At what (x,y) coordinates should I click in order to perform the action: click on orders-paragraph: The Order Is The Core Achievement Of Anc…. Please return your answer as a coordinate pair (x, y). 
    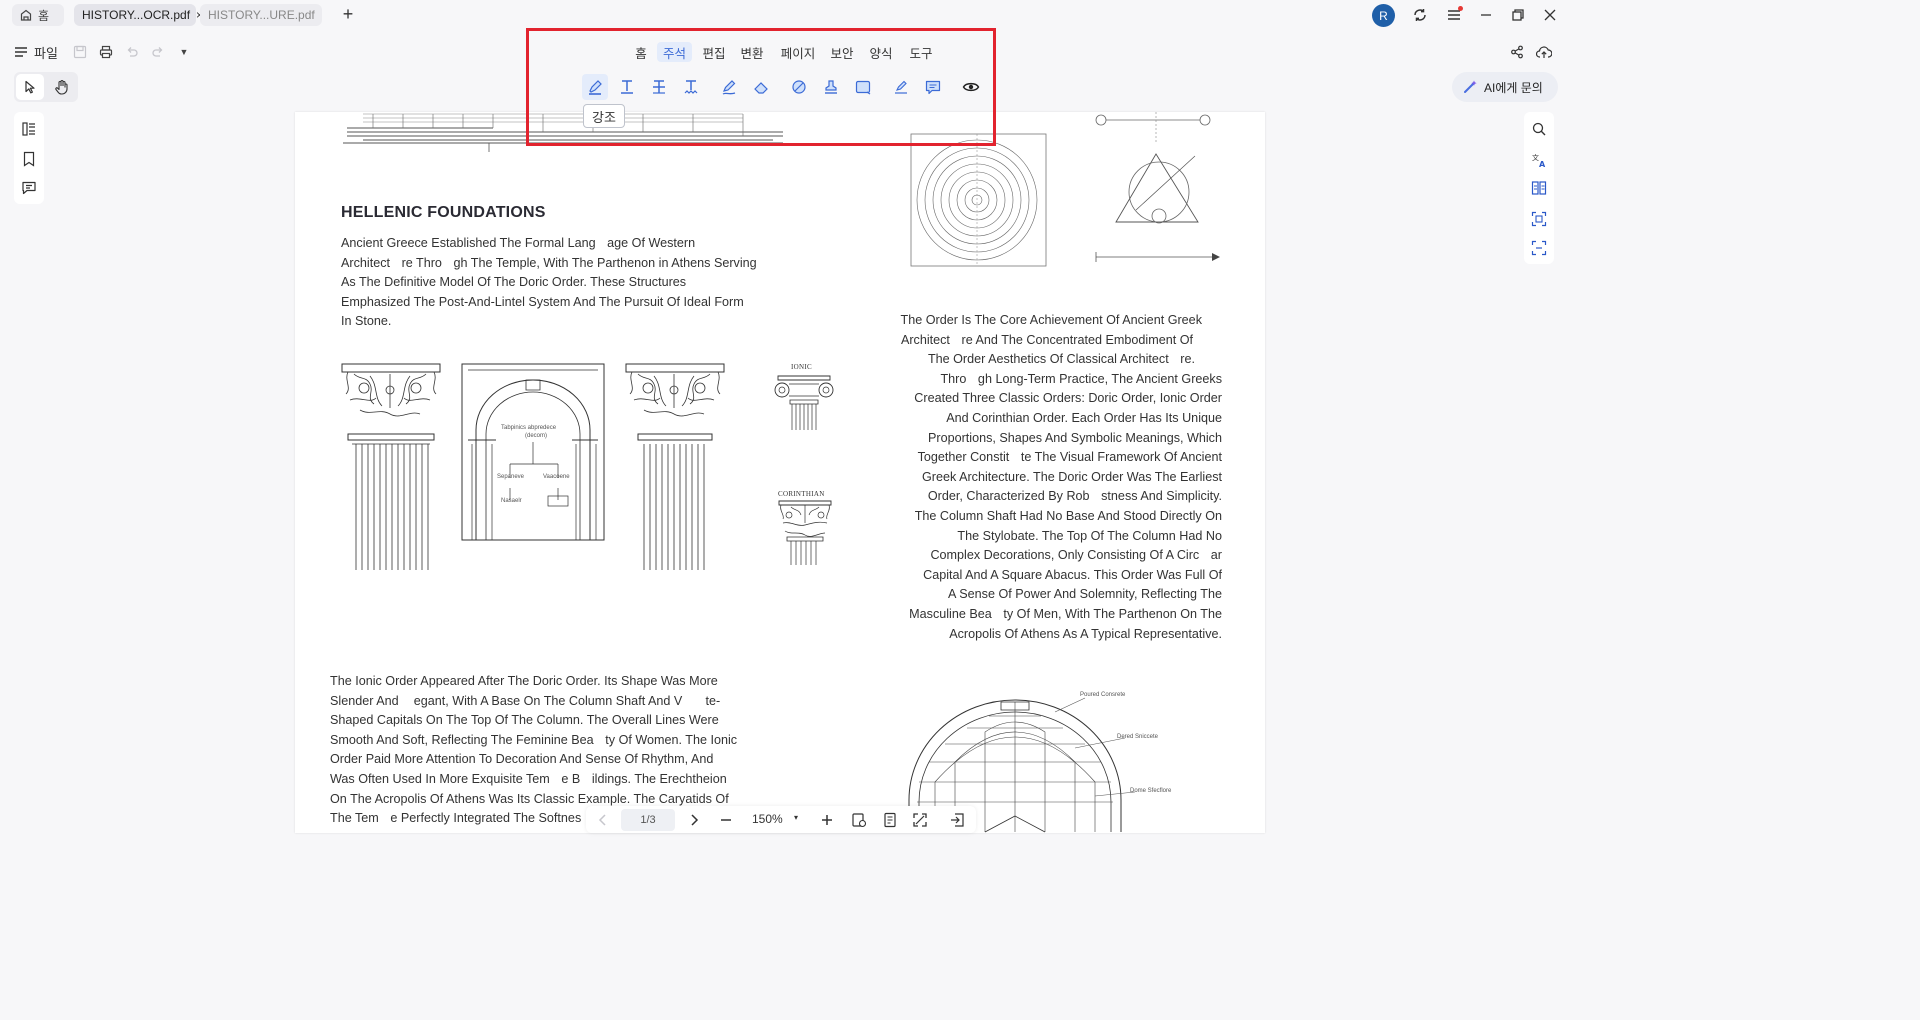
    Looking at the image, I should click on (1038, 477).